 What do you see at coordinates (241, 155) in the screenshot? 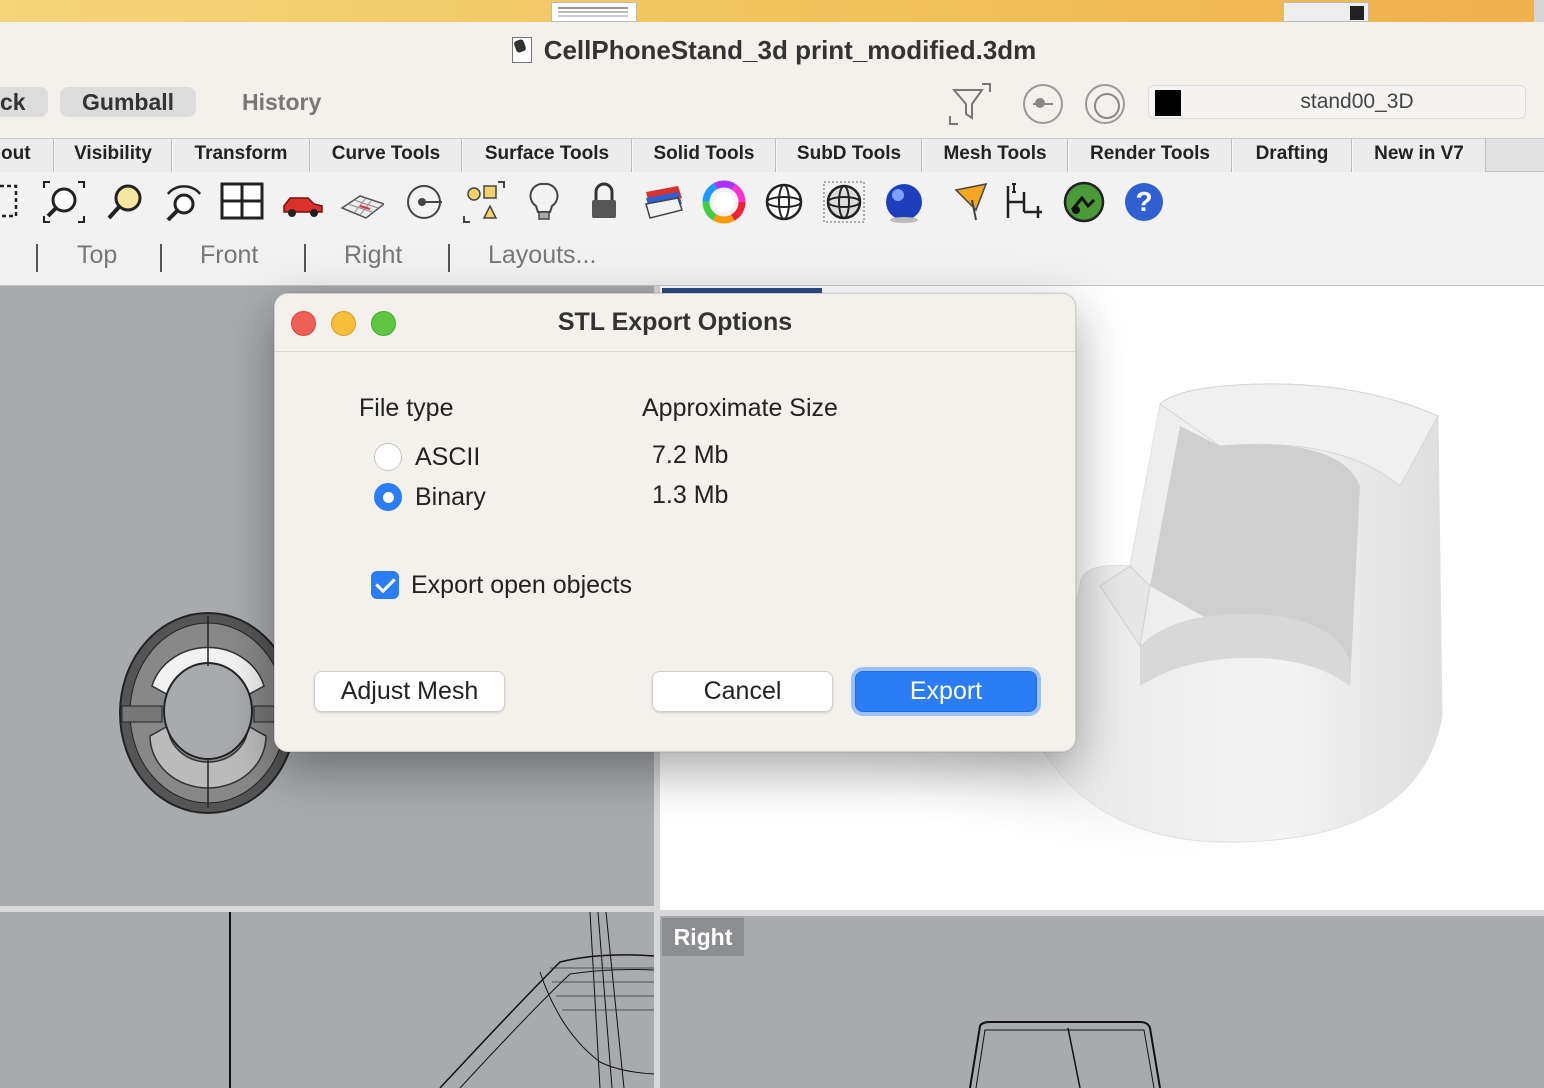
I see `tab-transform: Transform` at bounding box center [241, 155].